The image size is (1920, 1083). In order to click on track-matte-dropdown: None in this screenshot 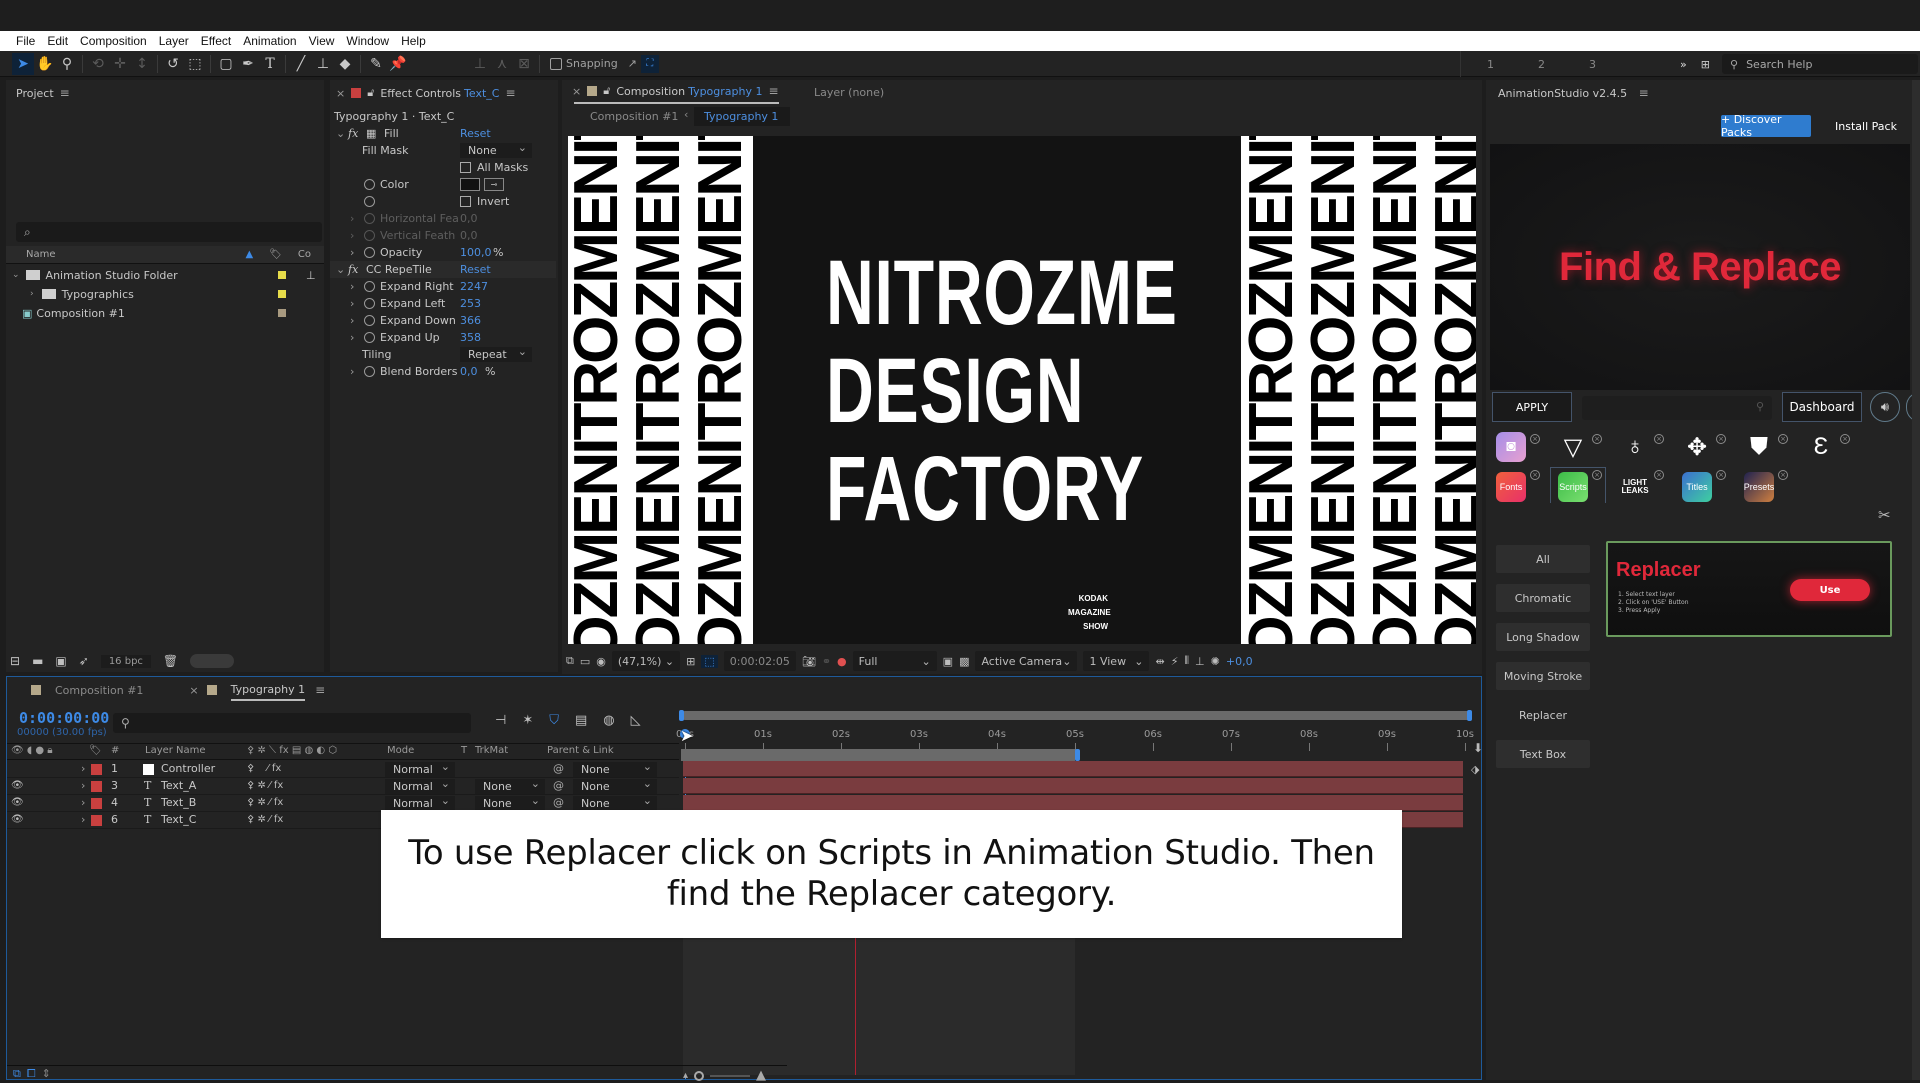, I will do `click(510, 785)`.